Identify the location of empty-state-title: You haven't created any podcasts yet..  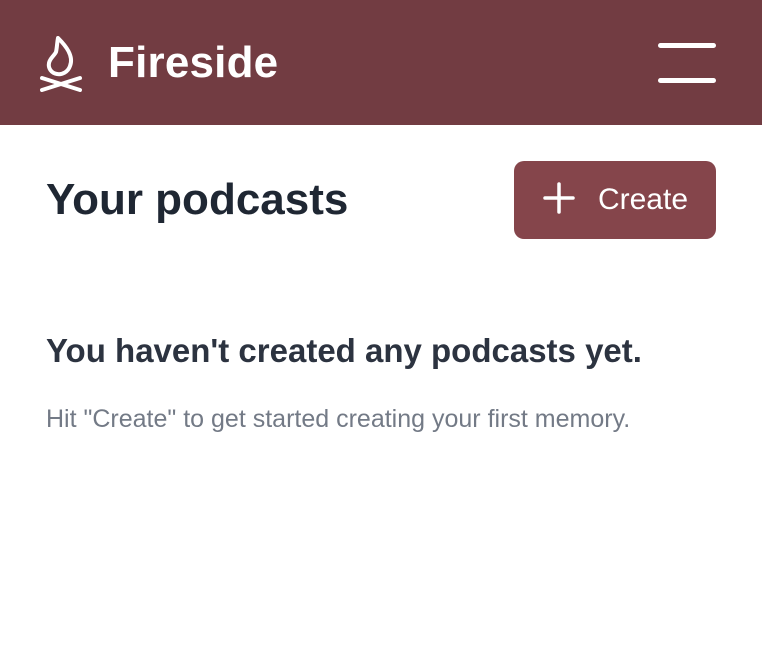
(344, 350).